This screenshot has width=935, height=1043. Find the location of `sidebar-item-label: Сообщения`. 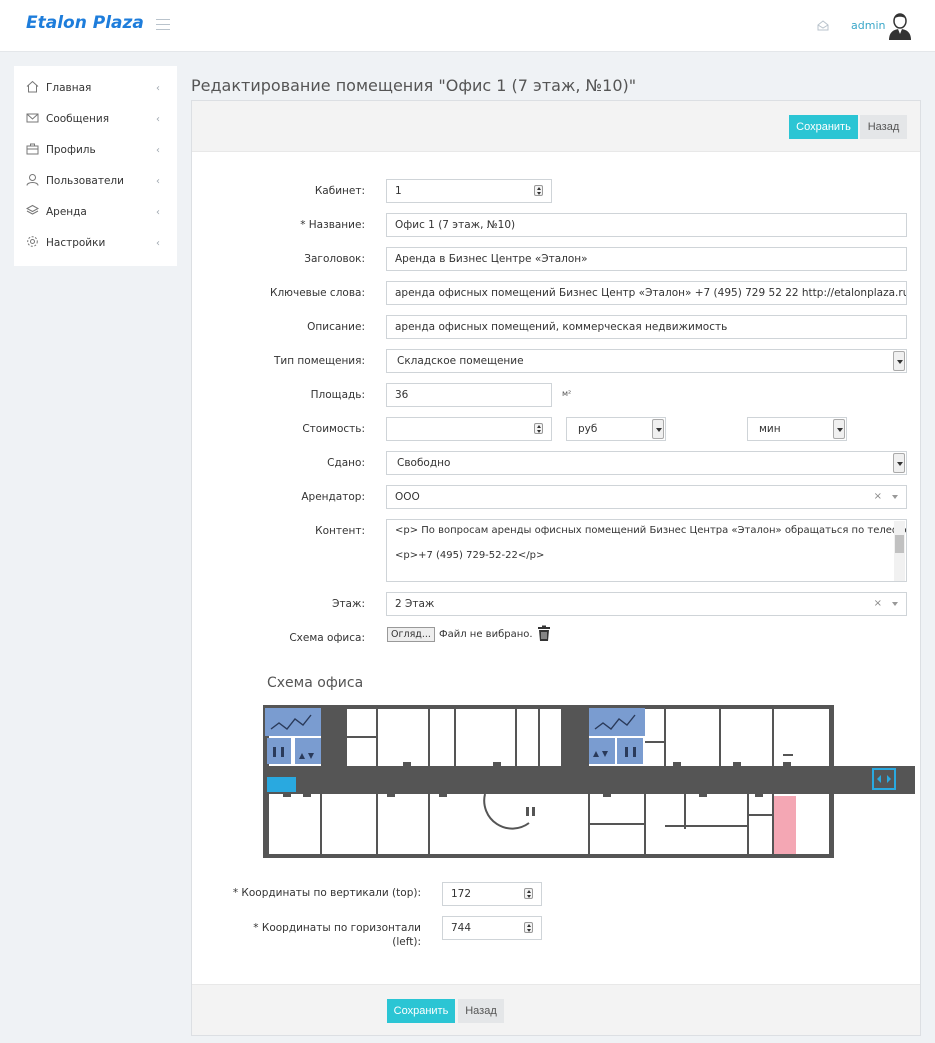

sidebar-item-label: Сообщения is located at coordinates (78, 119).